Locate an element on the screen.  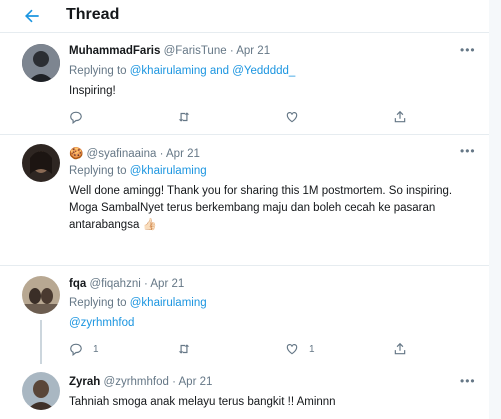
tweet-text: Inspiring! is located at coordinates (92, 91).